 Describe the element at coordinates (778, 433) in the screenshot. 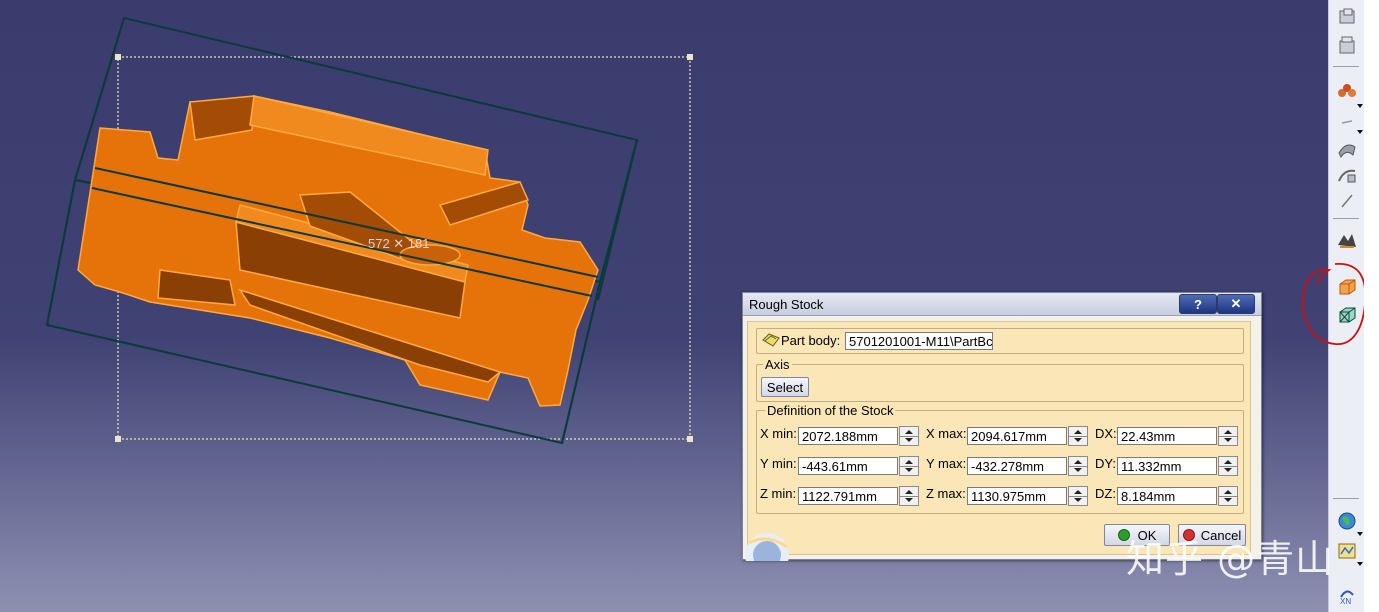

I see `x-min-label: X min:` at that location.